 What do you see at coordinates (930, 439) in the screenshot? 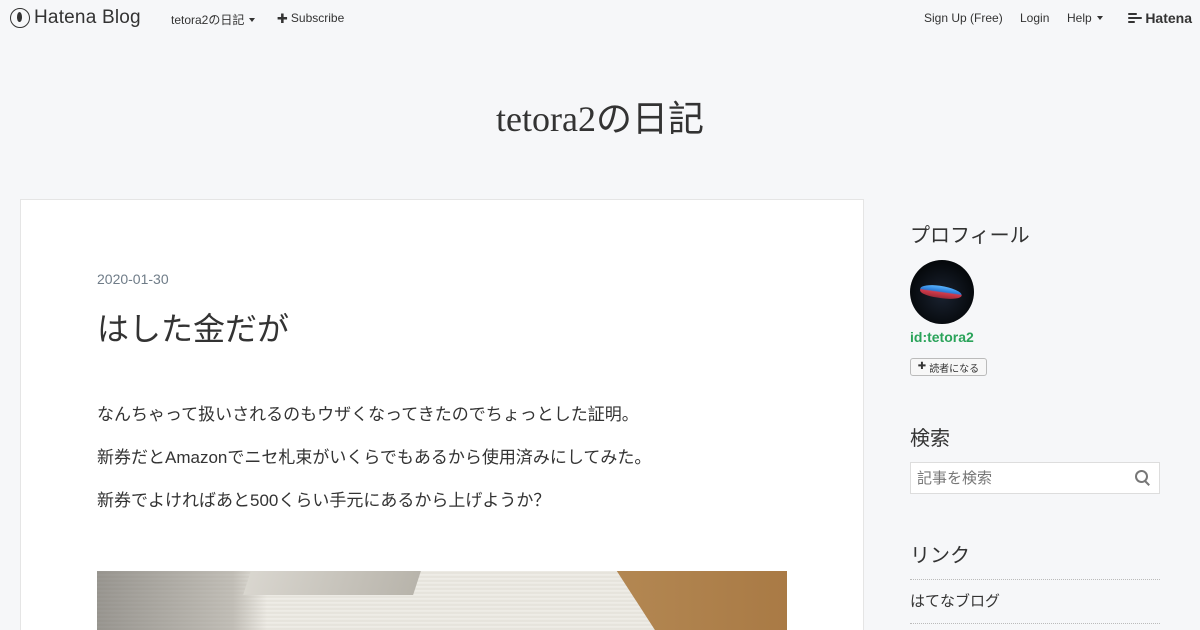
I see `search-heading: 検索` at bounding box center [930, 439].